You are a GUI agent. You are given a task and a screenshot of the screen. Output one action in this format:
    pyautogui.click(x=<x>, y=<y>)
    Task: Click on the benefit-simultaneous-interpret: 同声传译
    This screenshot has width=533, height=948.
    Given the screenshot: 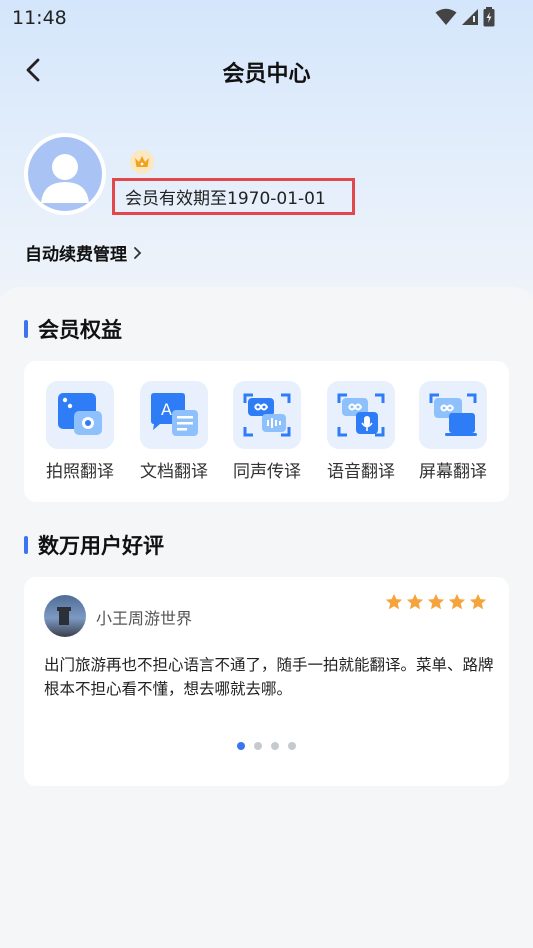 What is the action you would take?
    pyautogui.click(x=267, y=431)
    